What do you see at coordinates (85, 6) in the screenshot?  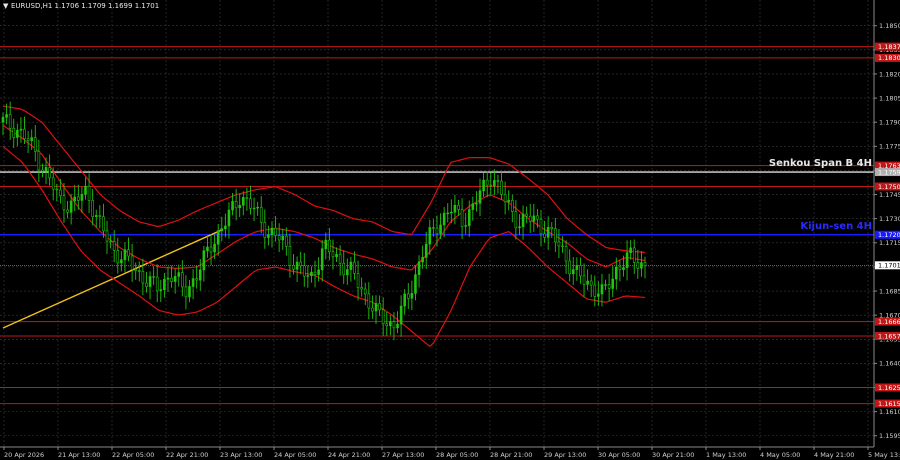 I see `symbol-title: EURUSD,H1 1.1706 1.1709 1.1699 1.1701` at bounding box center [85, 6].